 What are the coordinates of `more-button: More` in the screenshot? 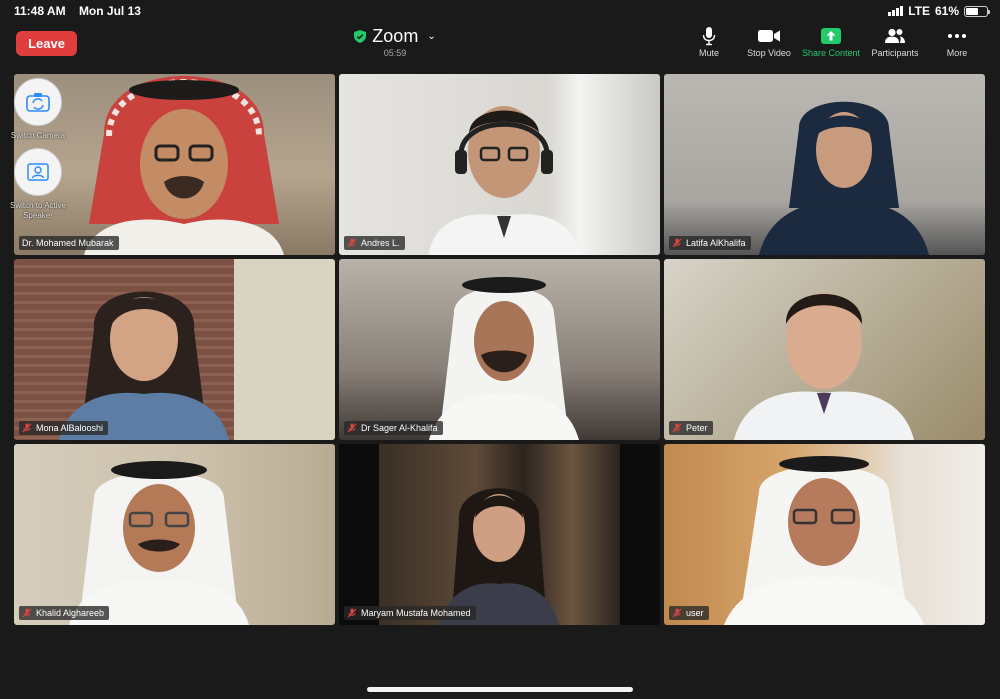 It's located at (957, 42).